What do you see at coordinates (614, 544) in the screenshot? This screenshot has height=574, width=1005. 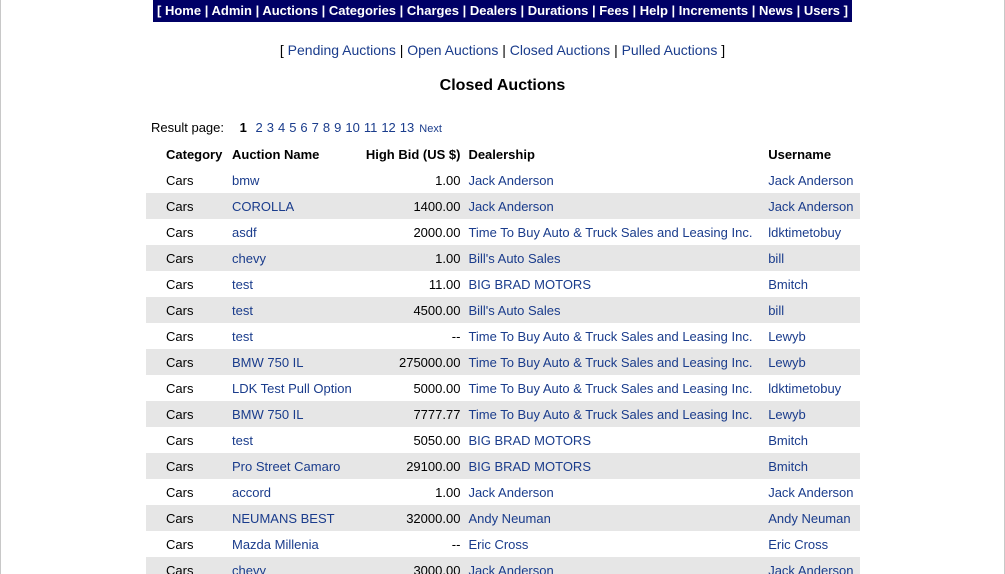 I see `cell-dealership: Eric Cross` at bounding box center [614, 544].